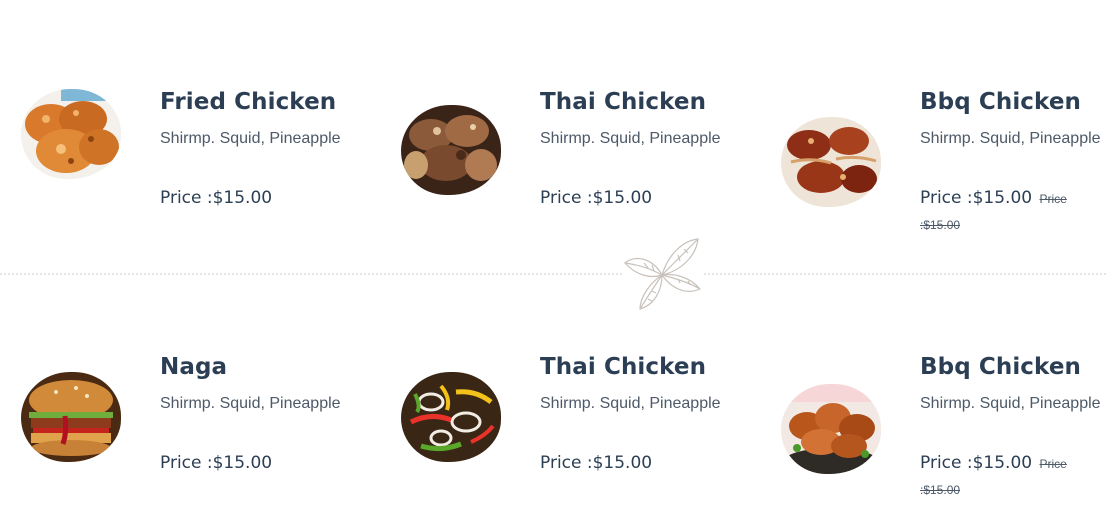 This screenshot has height=513, width=1106. I want to click on fried-wings-image, so click(831, 429).